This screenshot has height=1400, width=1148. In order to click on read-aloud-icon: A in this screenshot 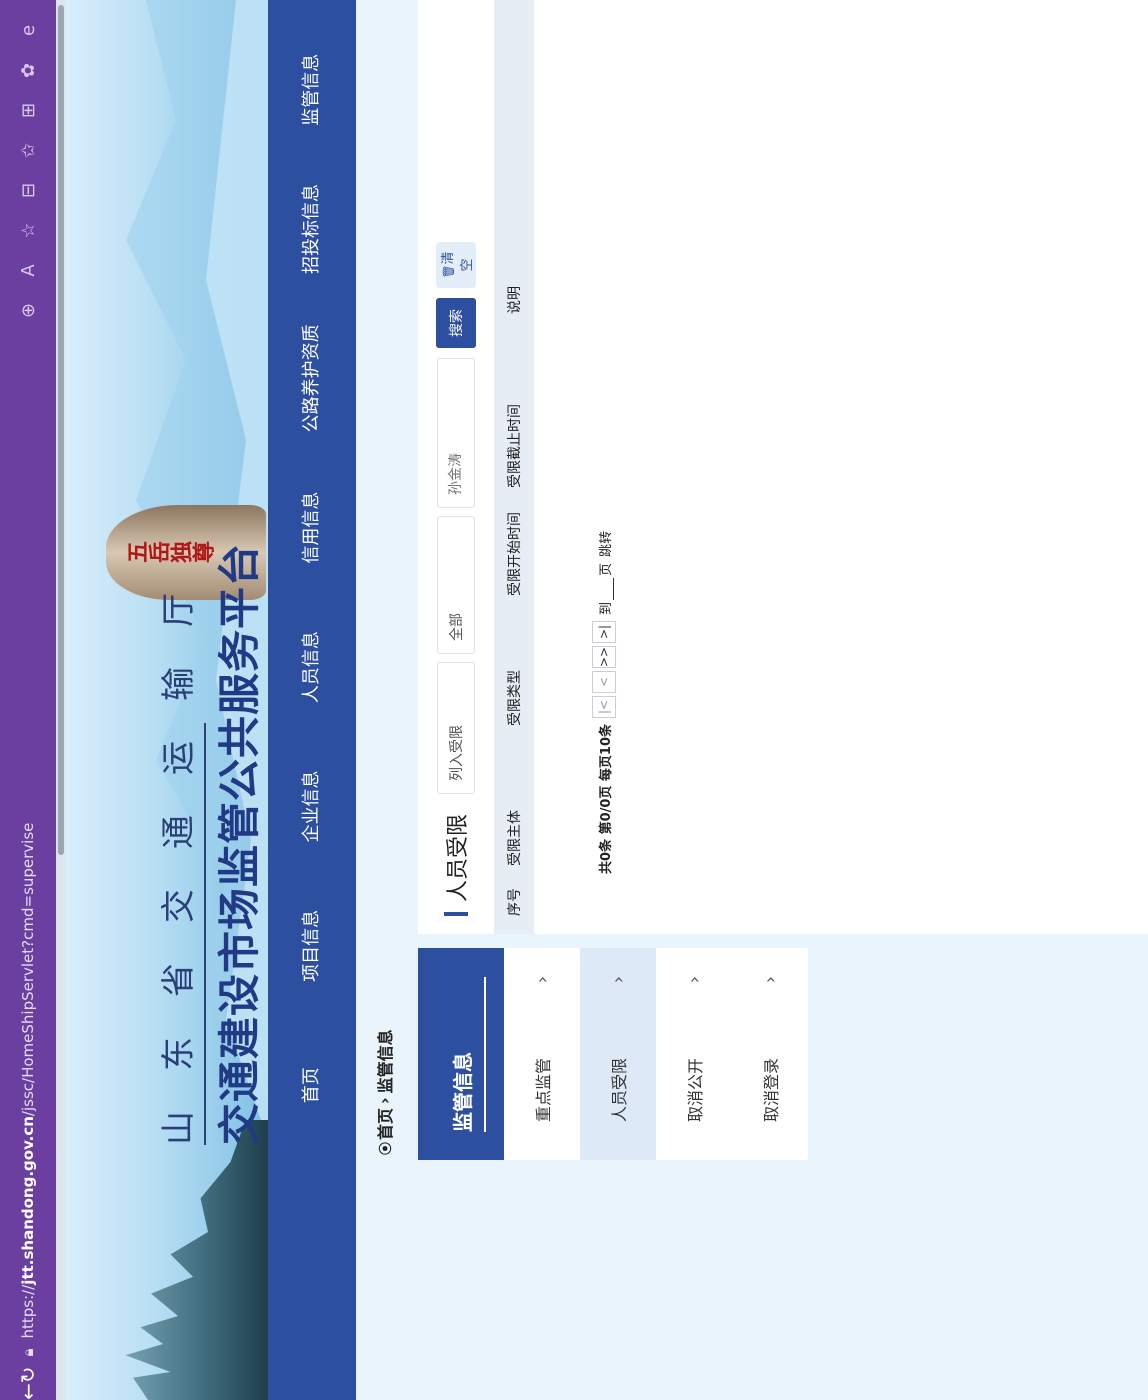, I will do `click(28, 270)`.